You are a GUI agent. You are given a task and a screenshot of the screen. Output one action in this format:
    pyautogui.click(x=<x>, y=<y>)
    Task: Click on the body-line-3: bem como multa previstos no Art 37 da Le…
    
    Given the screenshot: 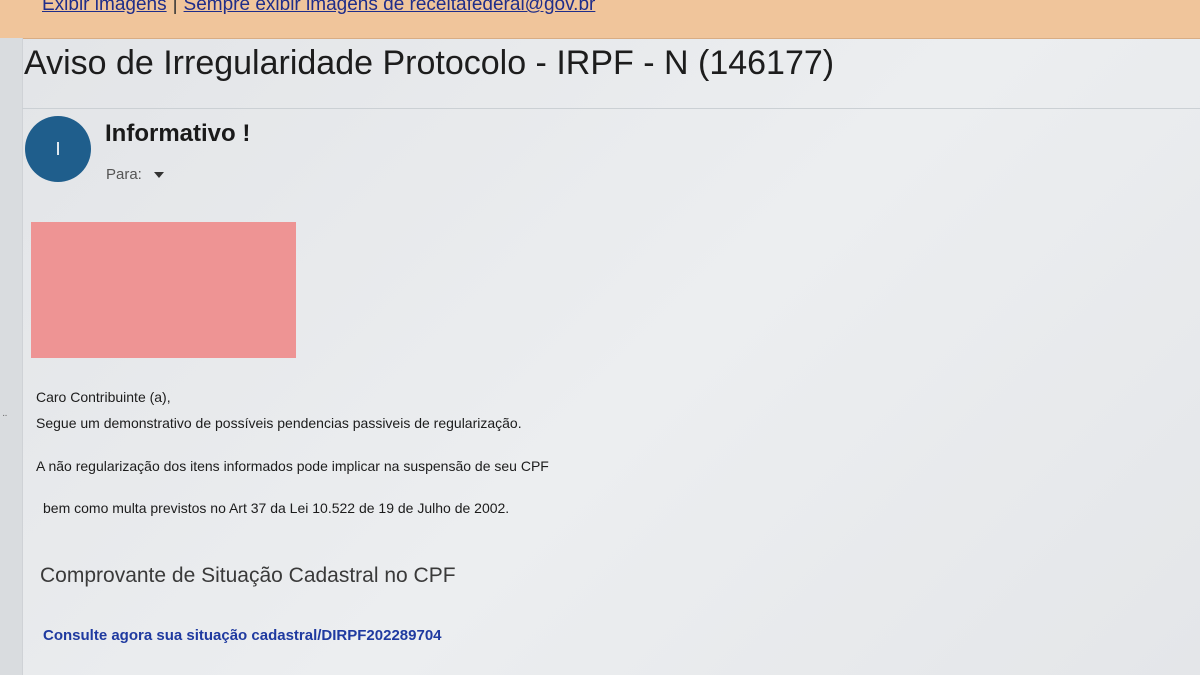 What is the action you would take?
    pyautogui.click(x=276, y=508)
    